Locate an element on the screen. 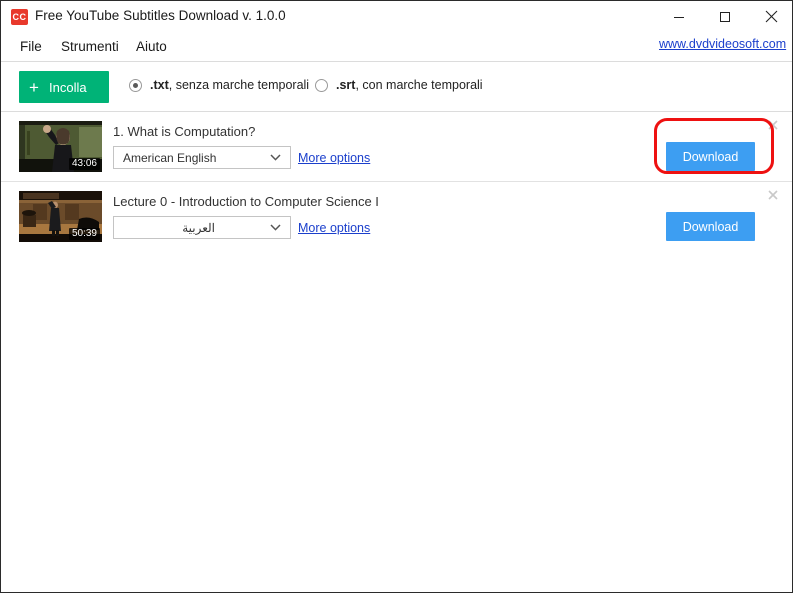 The height and width of the screenshot is (593, 793). video-thumbnail: 43:06 is located at coordinates (60, 146).